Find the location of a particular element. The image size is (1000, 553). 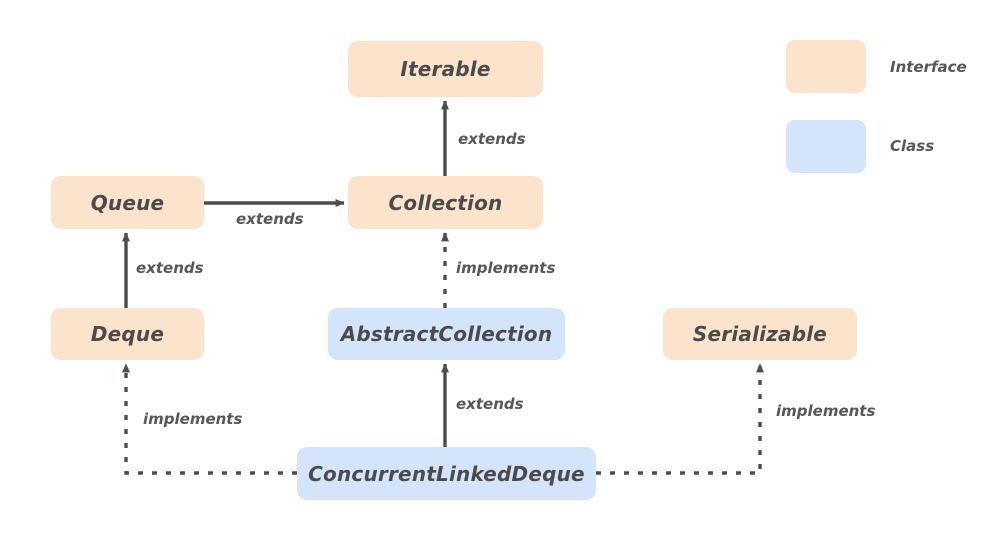

node-label-iterable: Iterable is located at coordinates (445, 69).